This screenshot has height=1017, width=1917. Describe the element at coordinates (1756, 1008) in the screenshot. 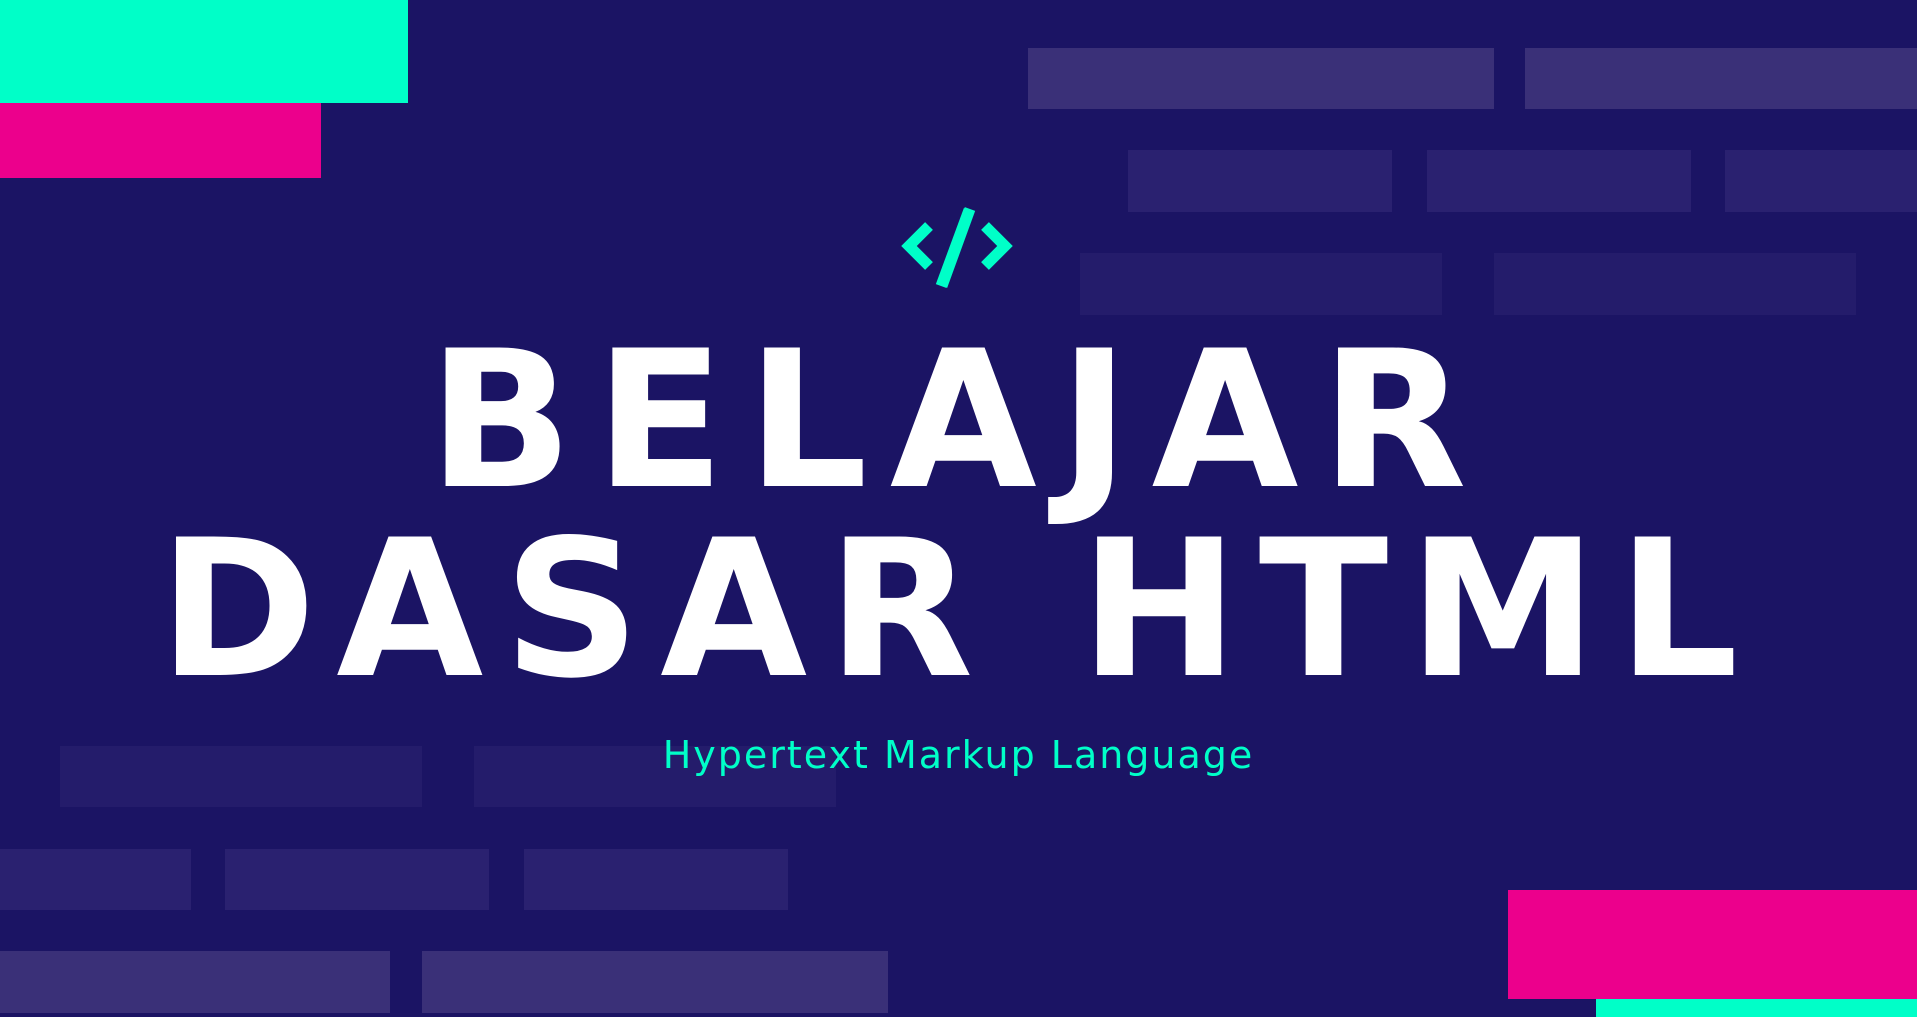

I see `teal-corner-block-bottom` at that location.